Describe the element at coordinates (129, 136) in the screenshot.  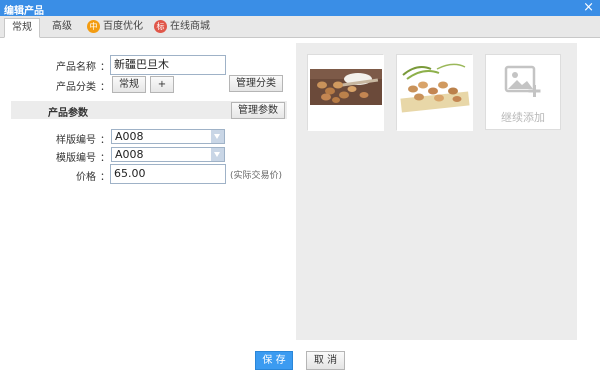
I see `sample-number-value: A008` at that location.